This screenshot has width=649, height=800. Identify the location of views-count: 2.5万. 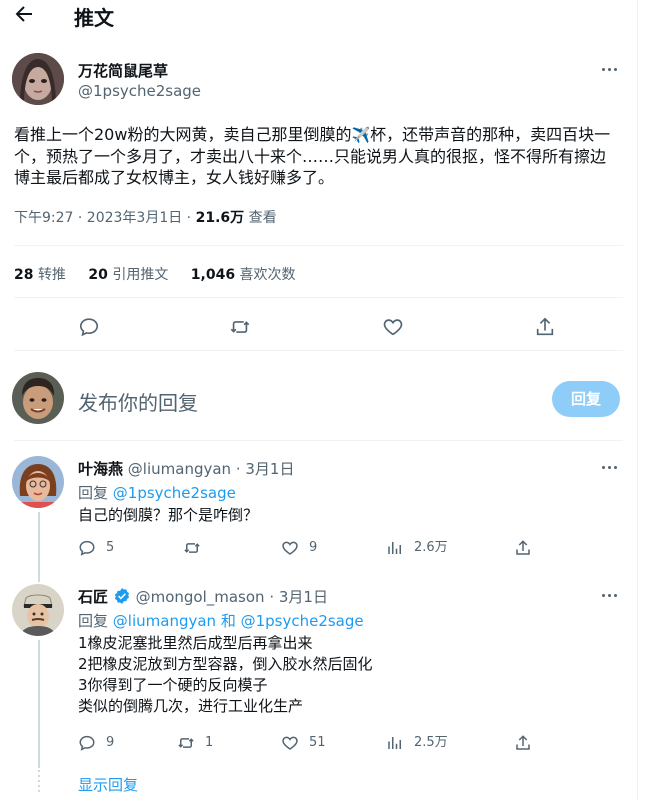
(431, 742).